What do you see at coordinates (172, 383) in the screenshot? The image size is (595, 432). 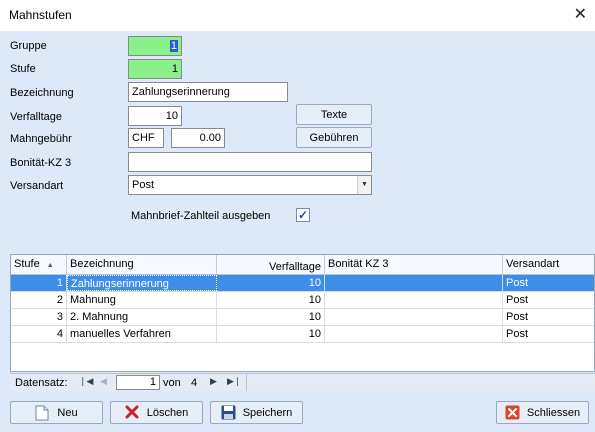 I see `navigator-of-label: von` at bounding box center [172, 383].